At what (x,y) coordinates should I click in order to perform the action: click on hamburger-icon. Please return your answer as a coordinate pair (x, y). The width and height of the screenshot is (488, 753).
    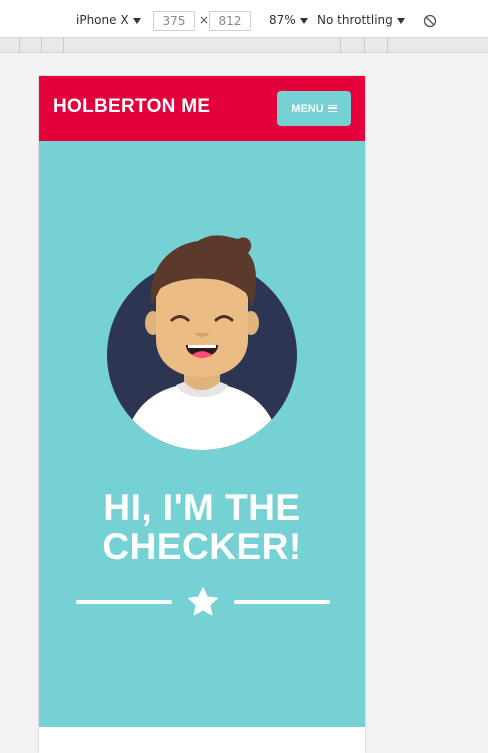
    Looking at the image, I should click on (332, 108).